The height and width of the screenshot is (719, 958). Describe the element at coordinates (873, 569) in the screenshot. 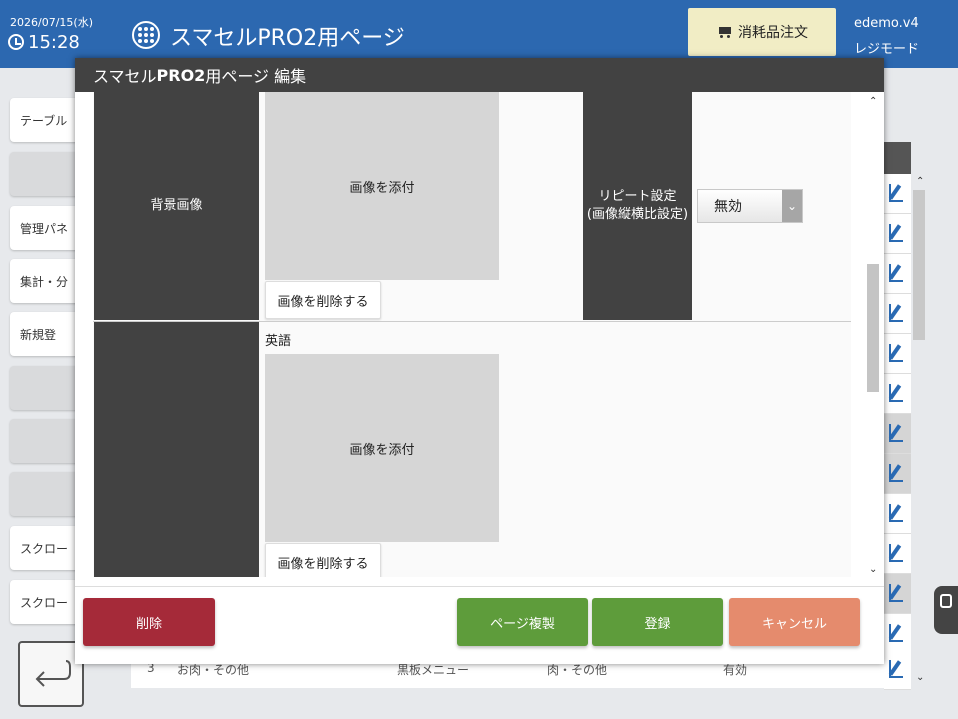

I see `modal-scroll-down-arrow: ⌄` at that location.